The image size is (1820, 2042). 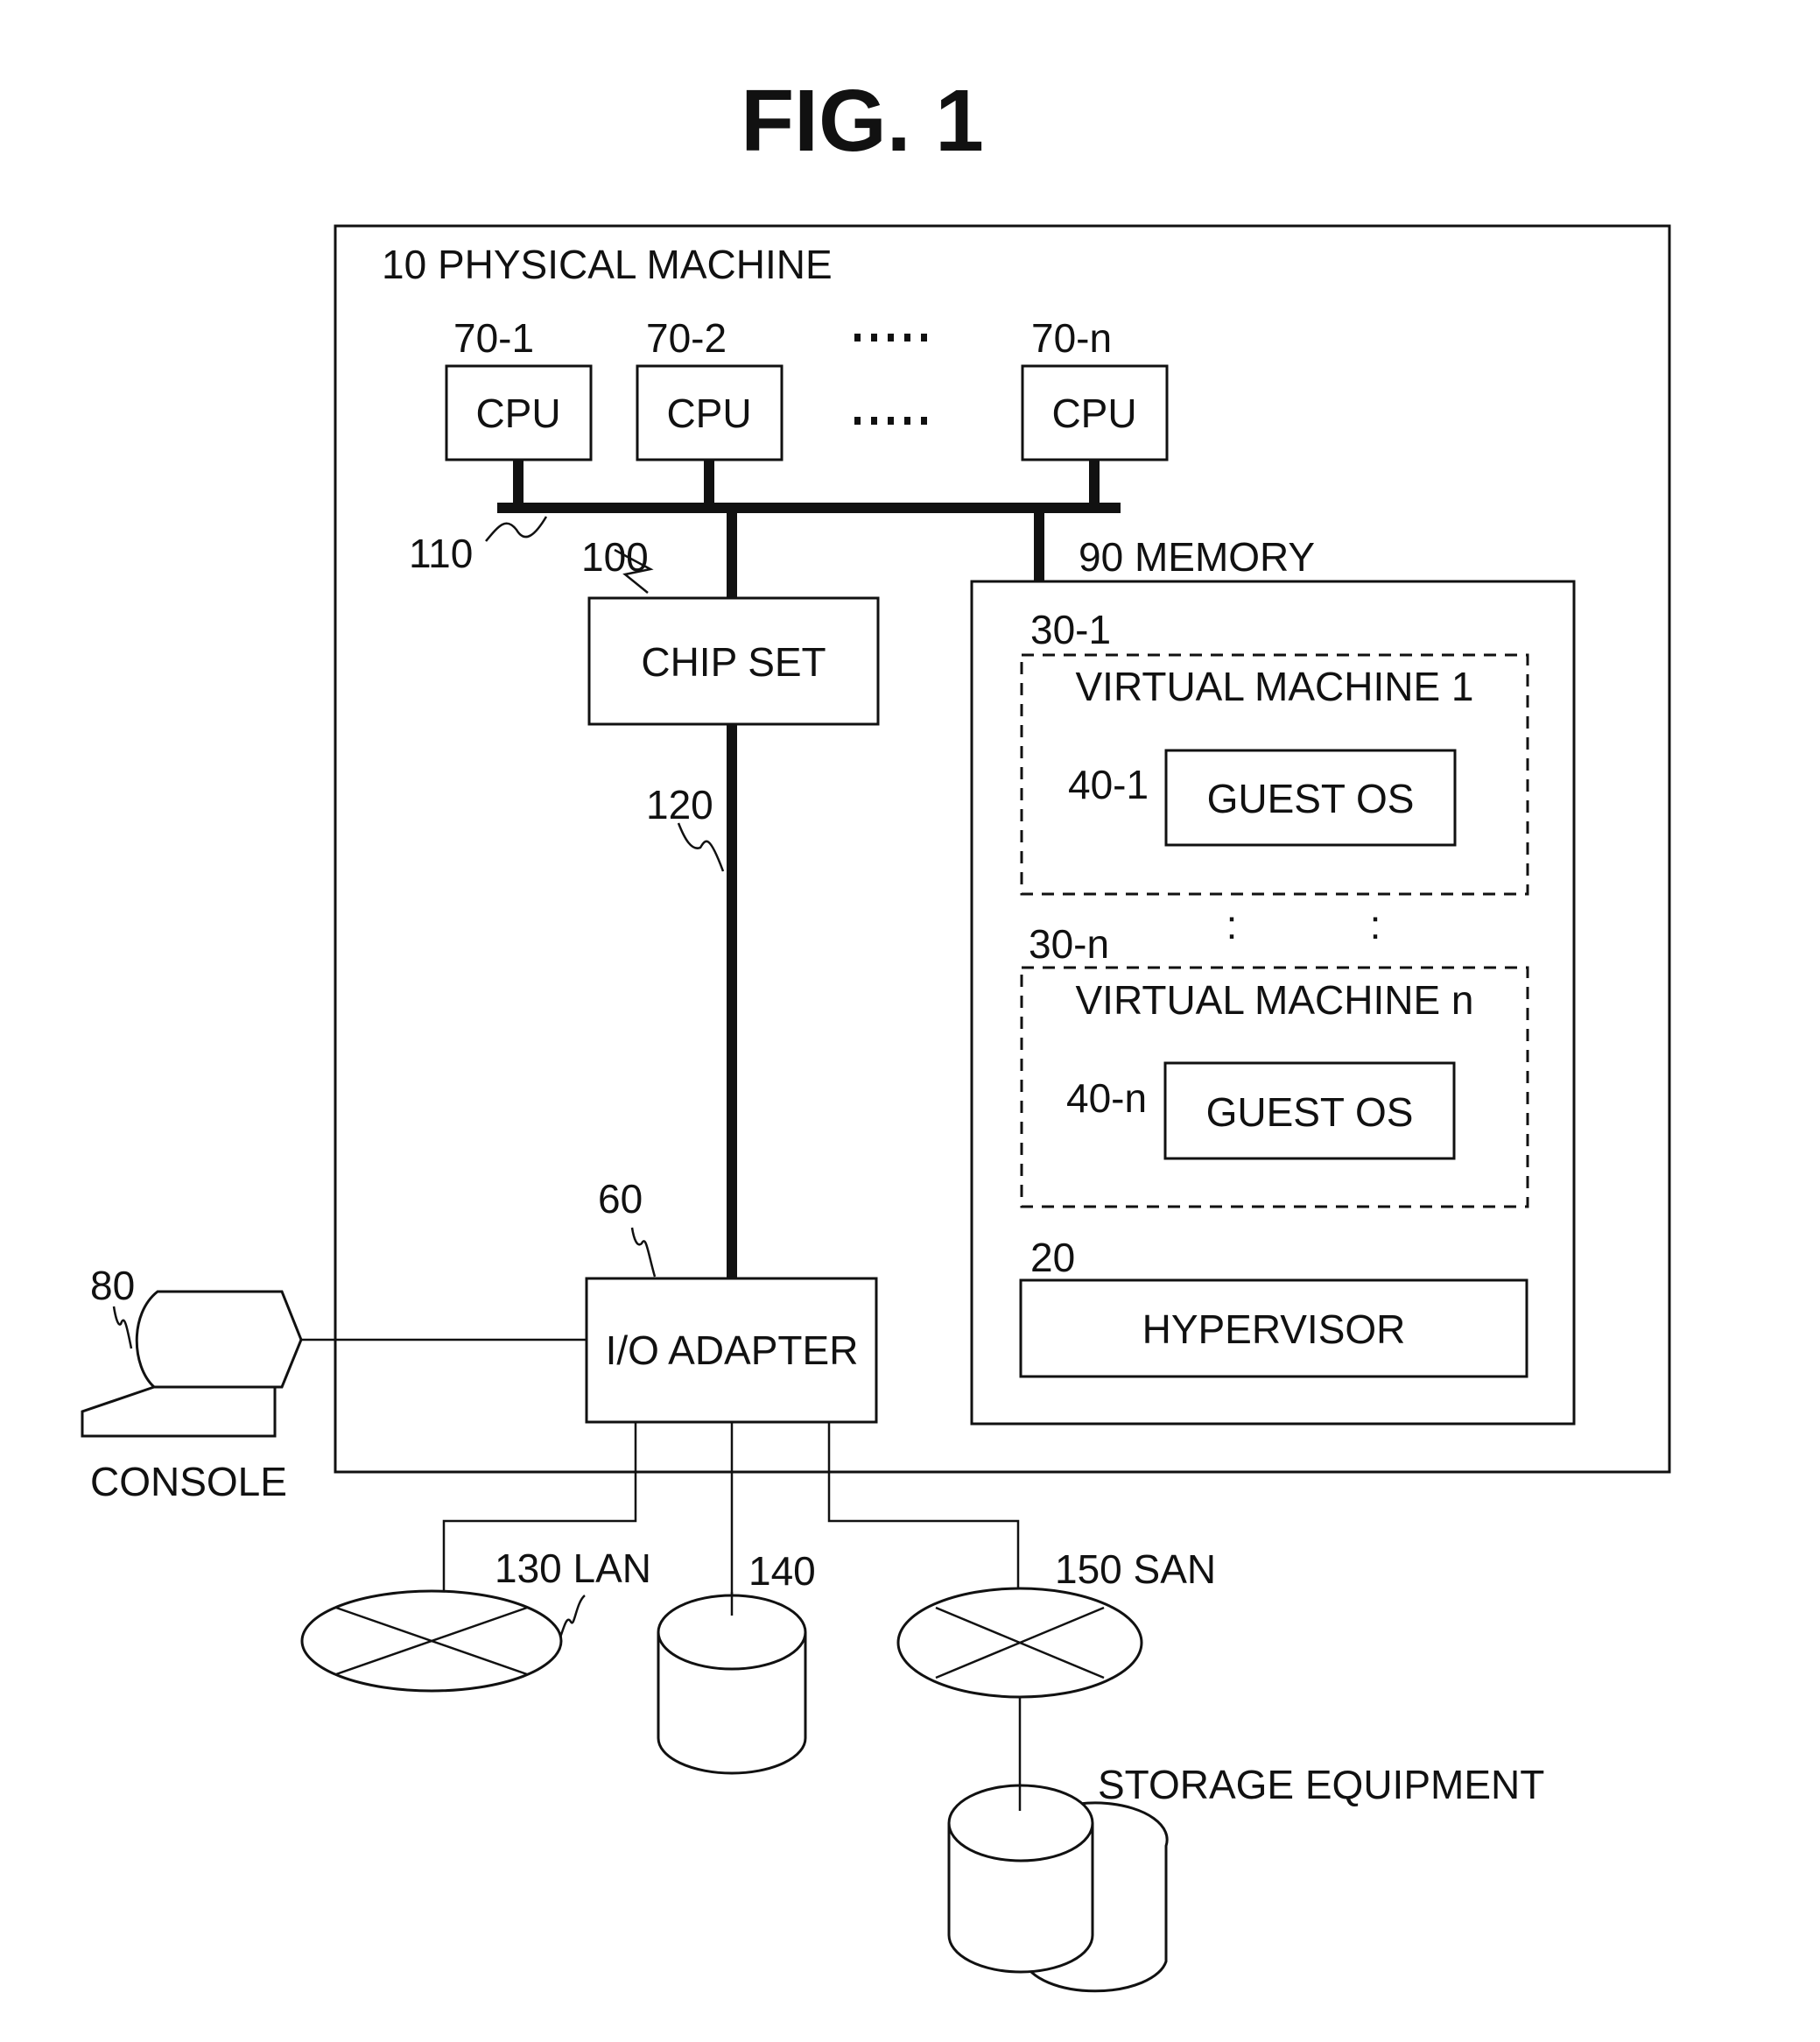 I want to click on console-keyboard-icon, so click(x=179, y=1411).